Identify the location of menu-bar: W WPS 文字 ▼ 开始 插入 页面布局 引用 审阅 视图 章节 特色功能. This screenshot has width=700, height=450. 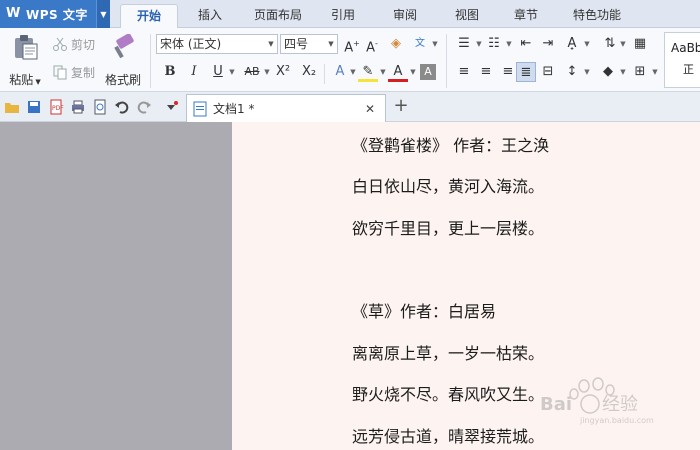
(350, 14).